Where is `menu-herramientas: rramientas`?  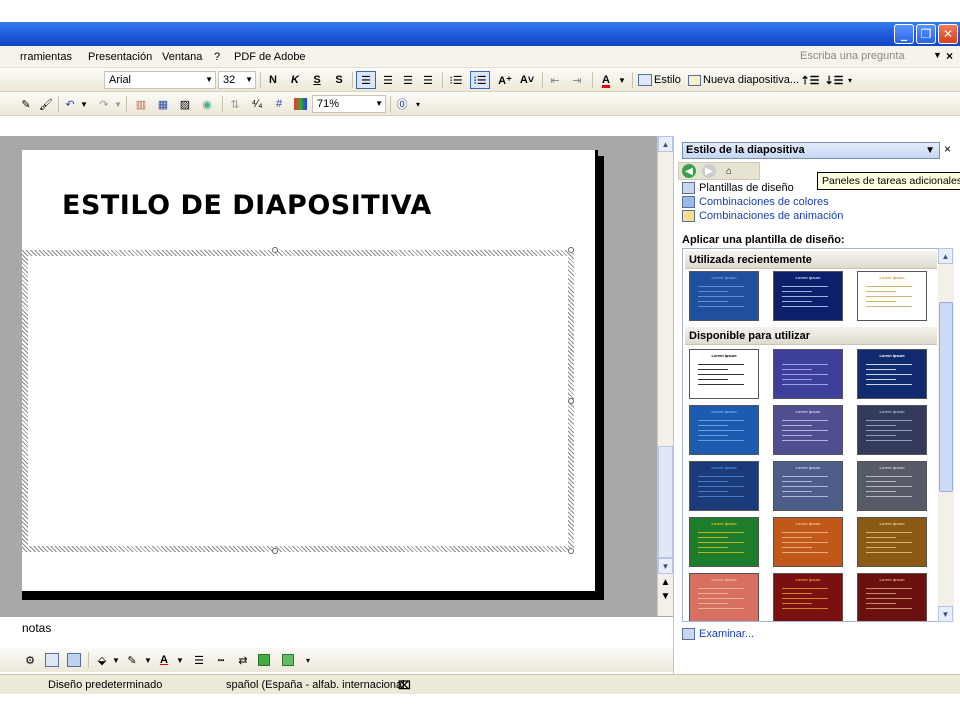 menu-herramientas: rramientas is located at coordinates (46, 57).